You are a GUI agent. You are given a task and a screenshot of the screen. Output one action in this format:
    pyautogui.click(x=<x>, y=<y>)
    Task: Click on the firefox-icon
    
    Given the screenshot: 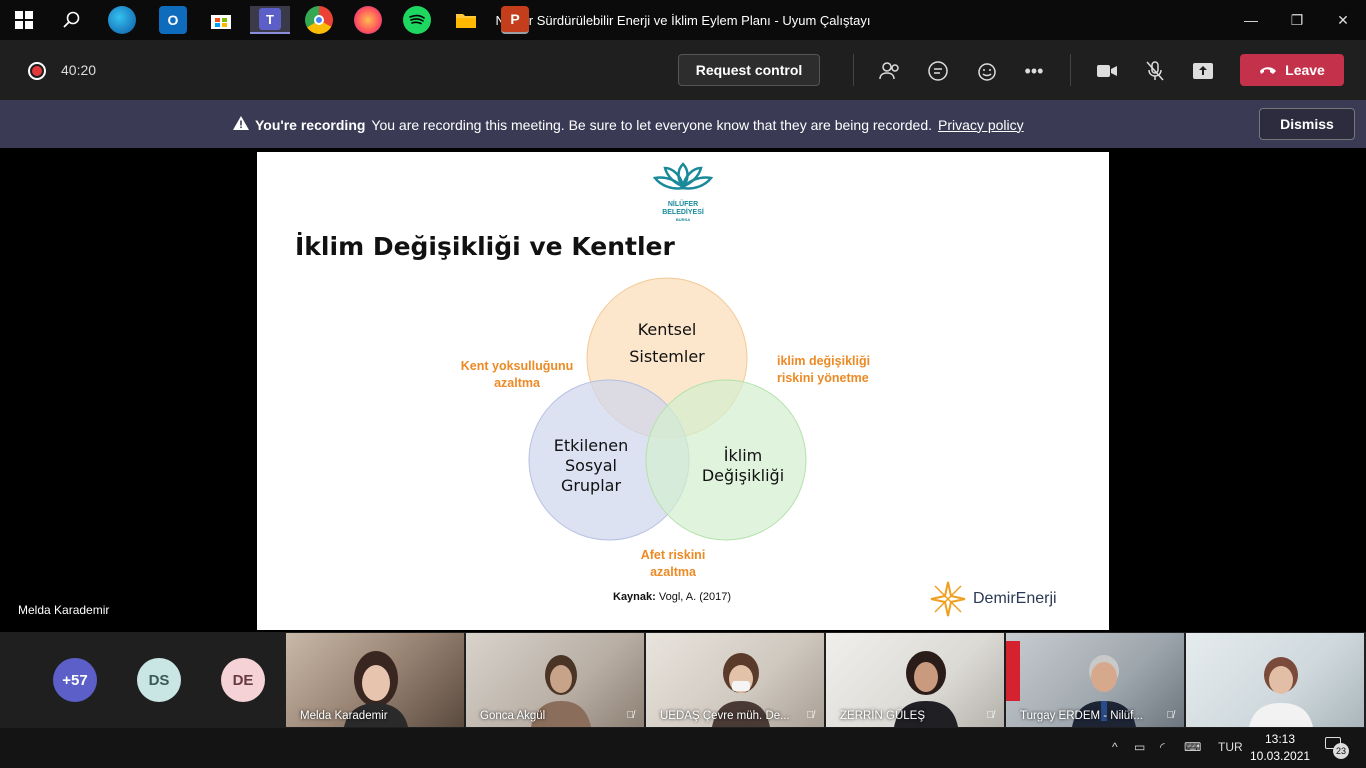 What is the action you would take?
    pyautogui.click(x=368, y=20)
    